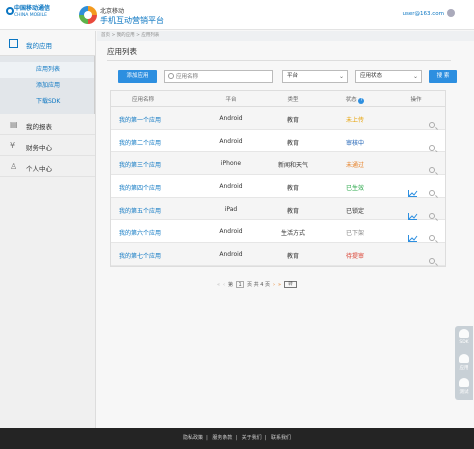  Describe the element at coordinates (150, 255) in the screenshot. I see `app-name-link: 我的第七个应用` at that location.